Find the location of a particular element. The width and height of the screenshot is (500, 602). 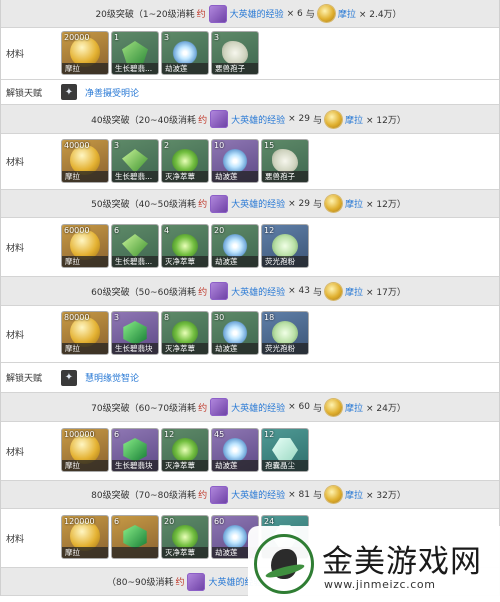

material-item-spore: 15 悪兽孢子 is located at coordinates (285, 161).